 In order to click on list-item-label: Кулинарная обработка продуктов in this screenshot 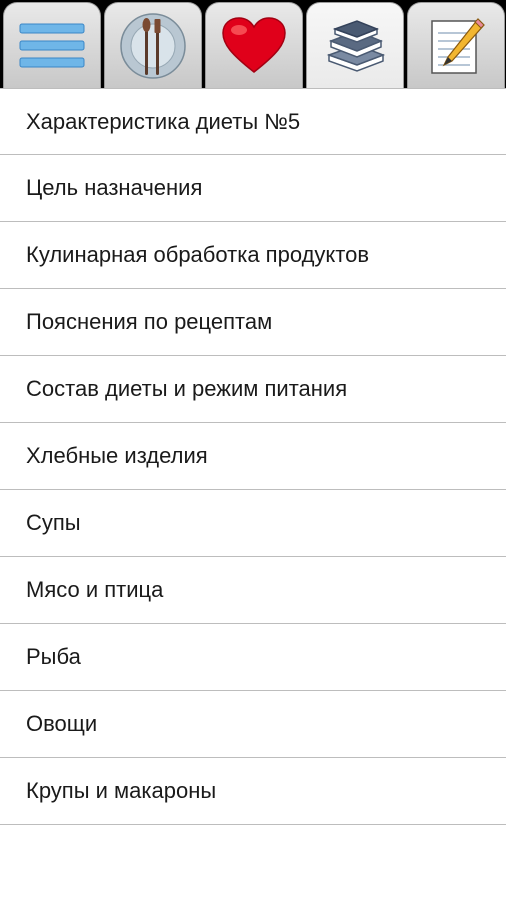, I will do `click(198, 254)`.